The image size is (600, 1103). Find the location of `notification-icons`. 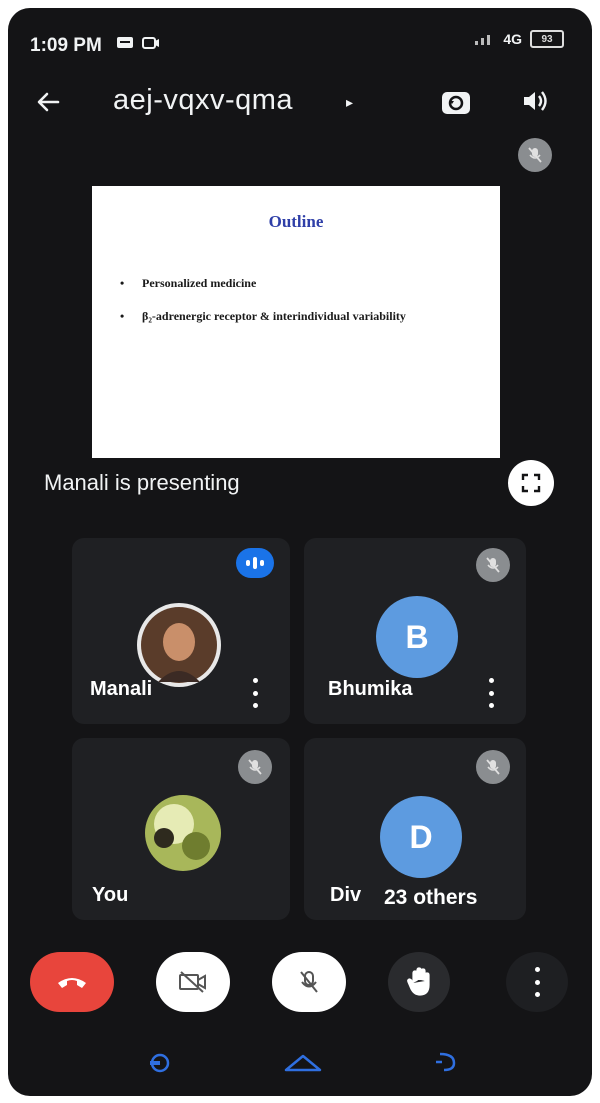

notification-icons is located at coordinates (138, 43).